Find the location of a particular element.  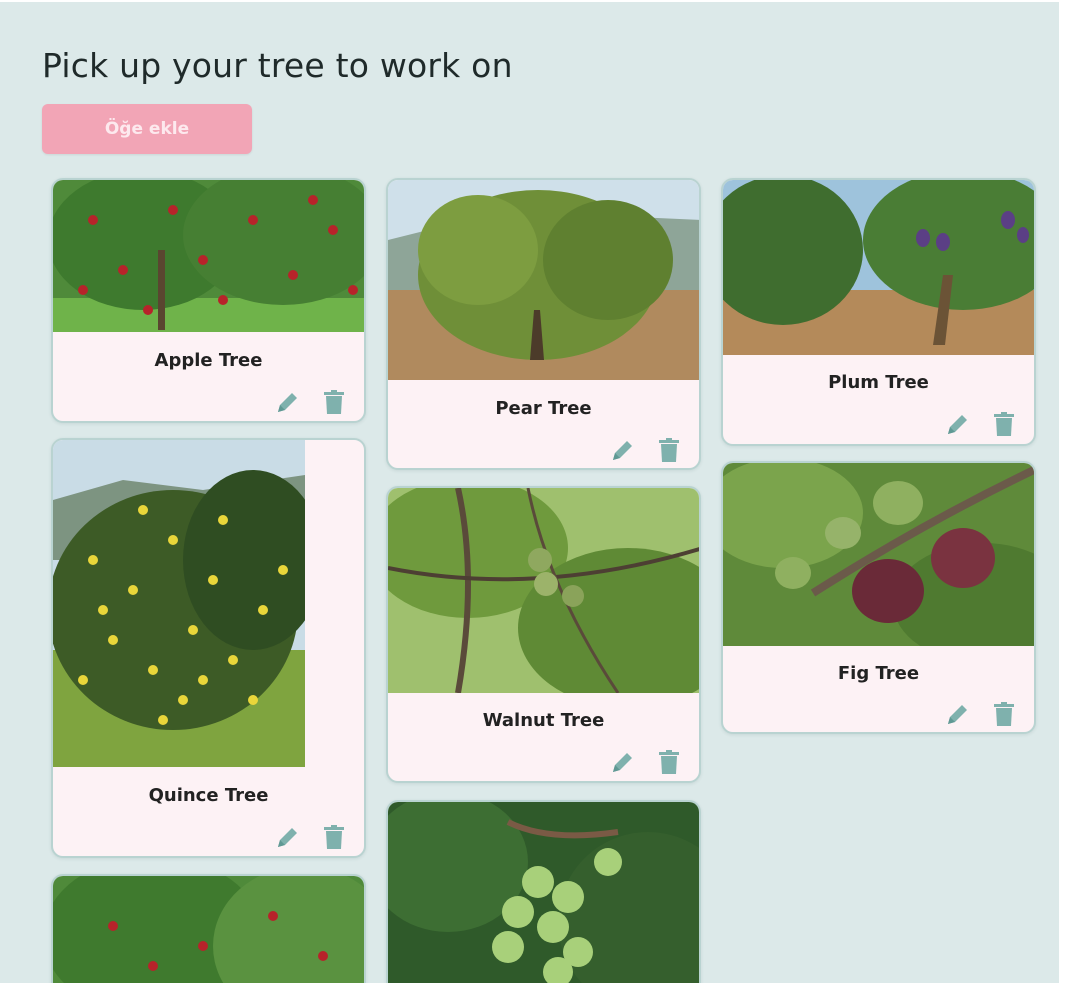

fig-tree-photo is located at coordinates (878, 554).